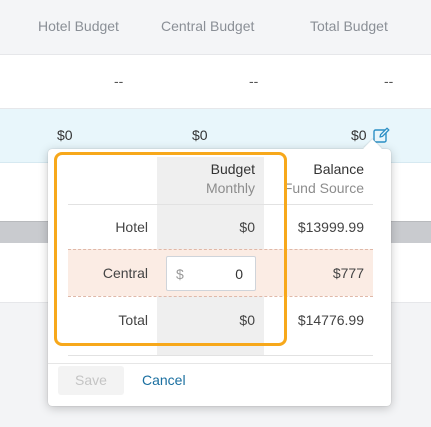 The image size is (431, 427). I want to click on save-button: Save, so click(91, 380).